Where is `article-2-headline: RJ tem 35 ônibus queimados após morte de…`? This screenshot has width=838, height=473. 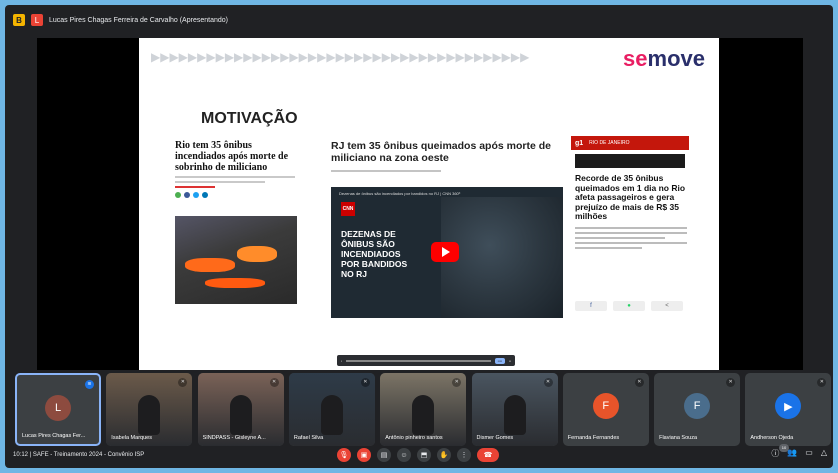
article-2-headline: RJ tem 35 ônibus queimados após morte de… is located at coordinates (441, 152).